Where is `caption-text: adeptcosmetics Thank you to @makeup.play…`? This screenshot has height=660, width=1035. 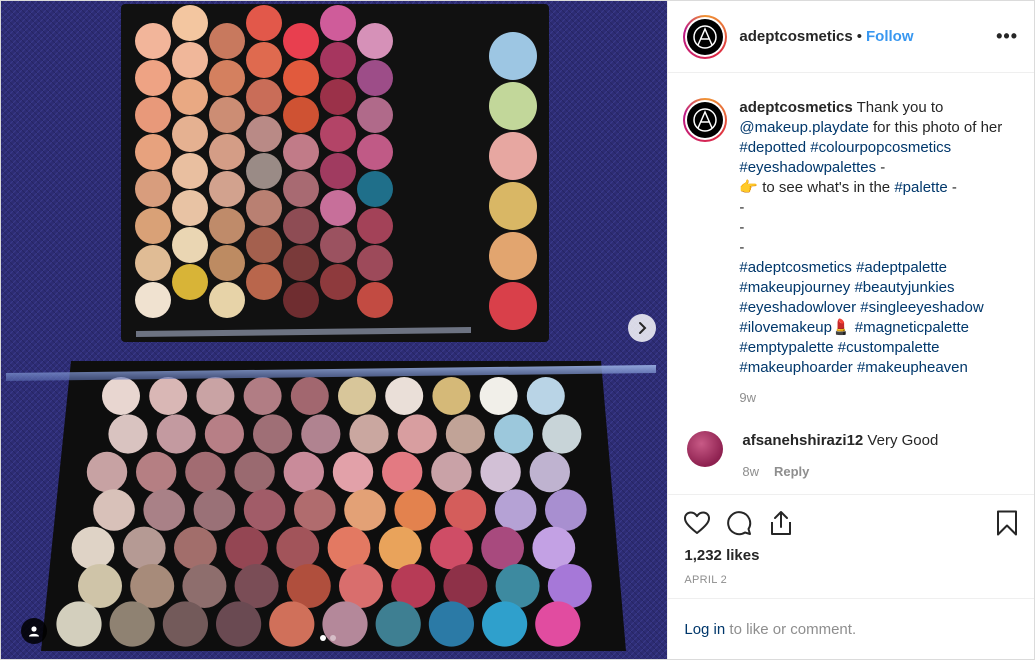 caption-text: adeptcosmetics Thank you to @makeup.play… is located at coordinates (880, 238).